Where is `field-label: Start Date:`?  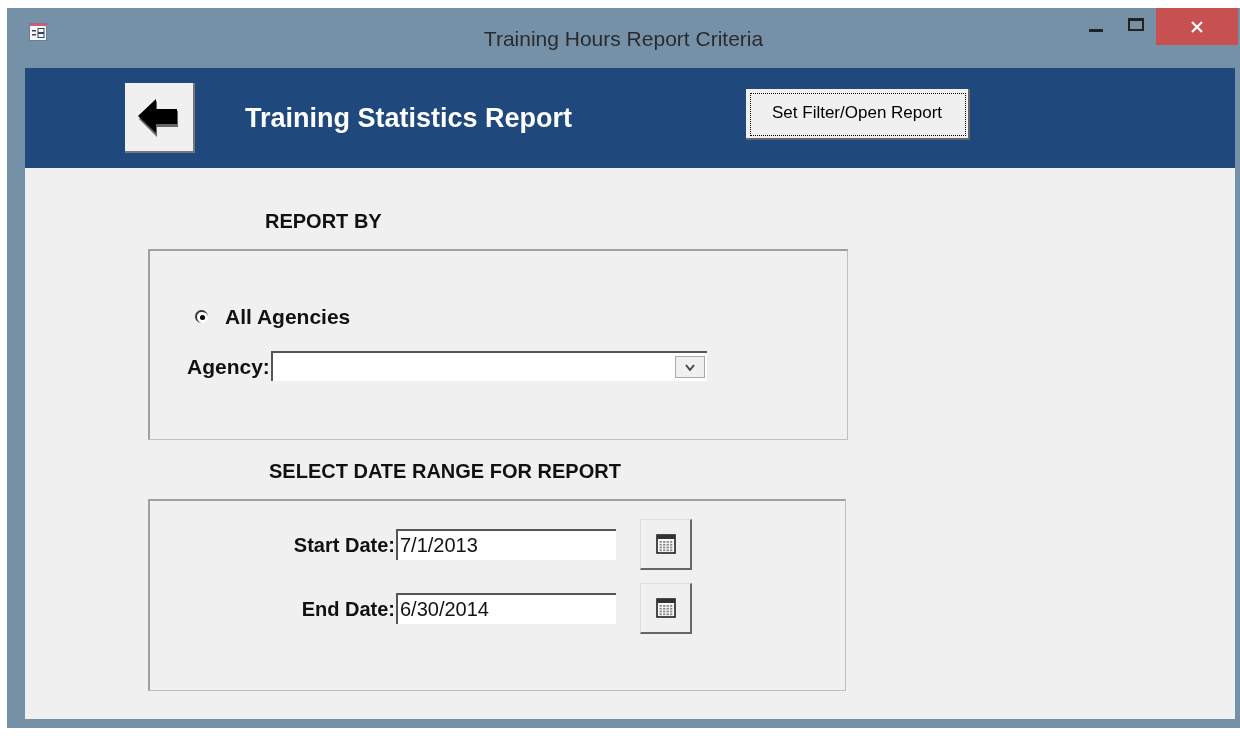
field-label: Start Date: is located at coordinates (343, 545).